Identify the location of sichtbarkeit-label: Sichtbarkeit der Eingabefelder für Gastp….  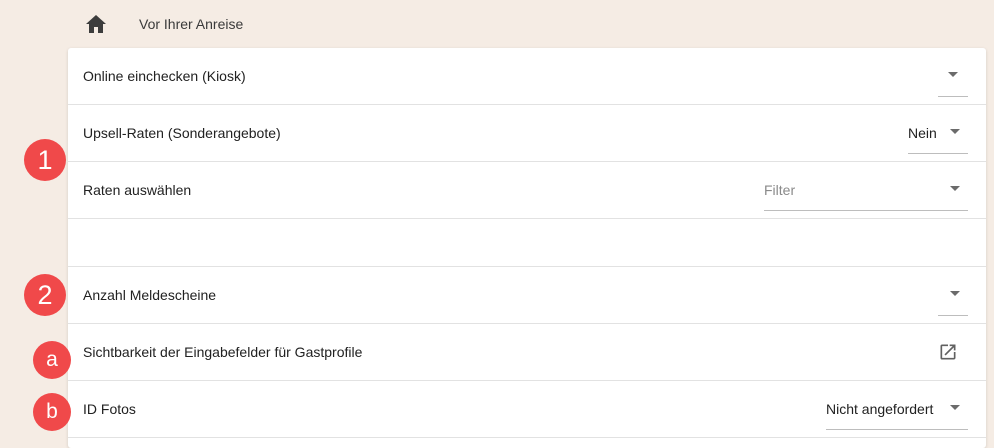
(223, 352).